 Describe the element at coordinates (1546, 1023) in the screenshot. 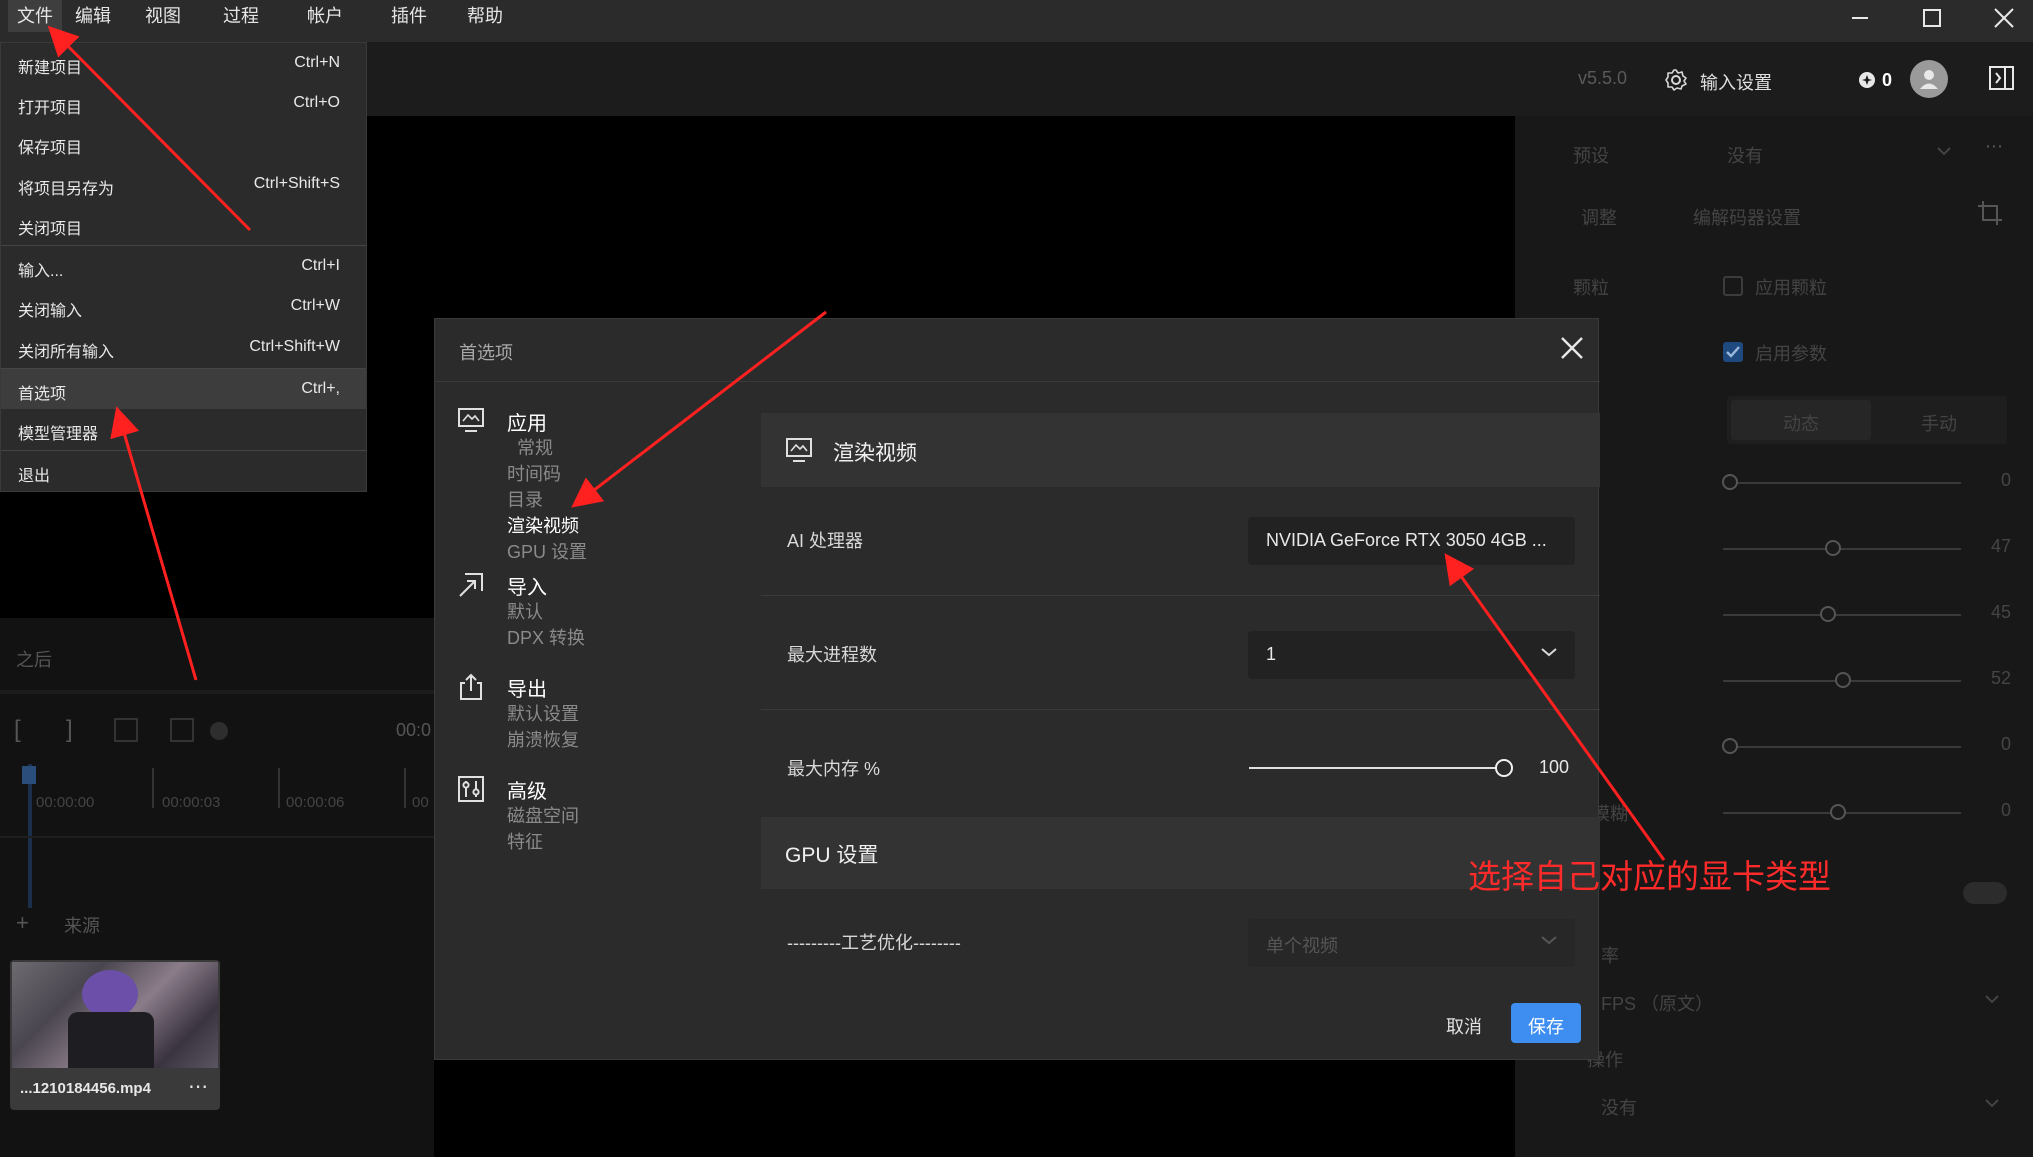

I see `save-button: 保存` at that location.